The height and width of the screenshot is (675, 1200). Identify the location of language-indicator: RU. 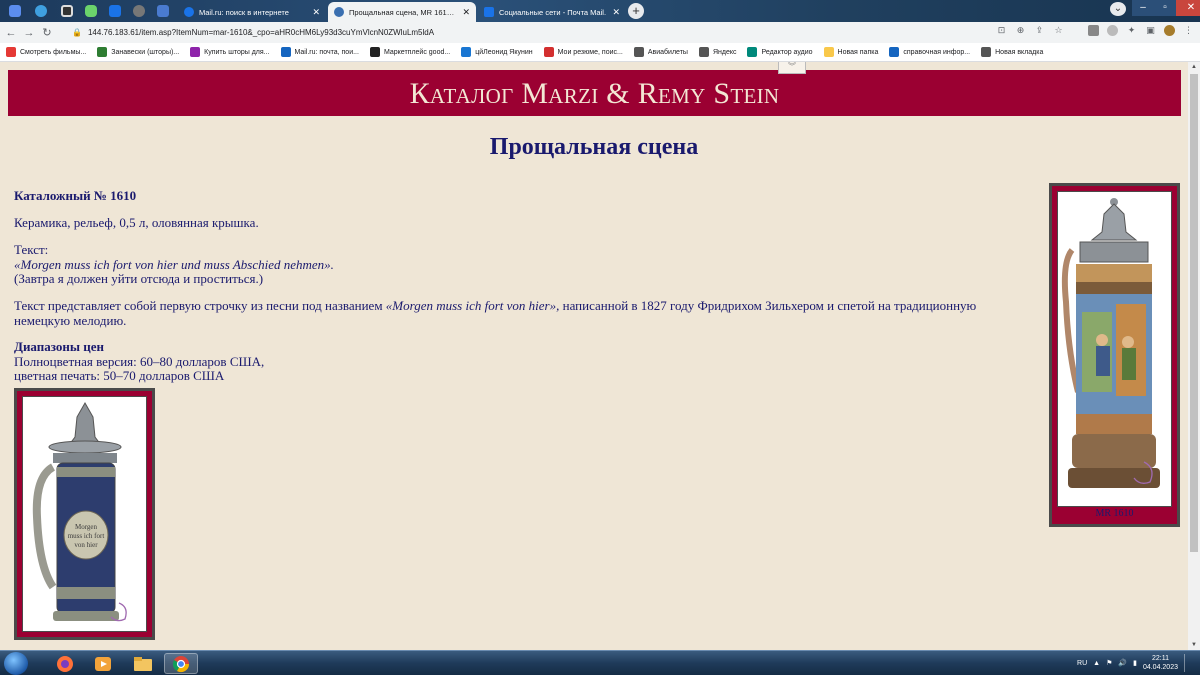
(1082, 663).